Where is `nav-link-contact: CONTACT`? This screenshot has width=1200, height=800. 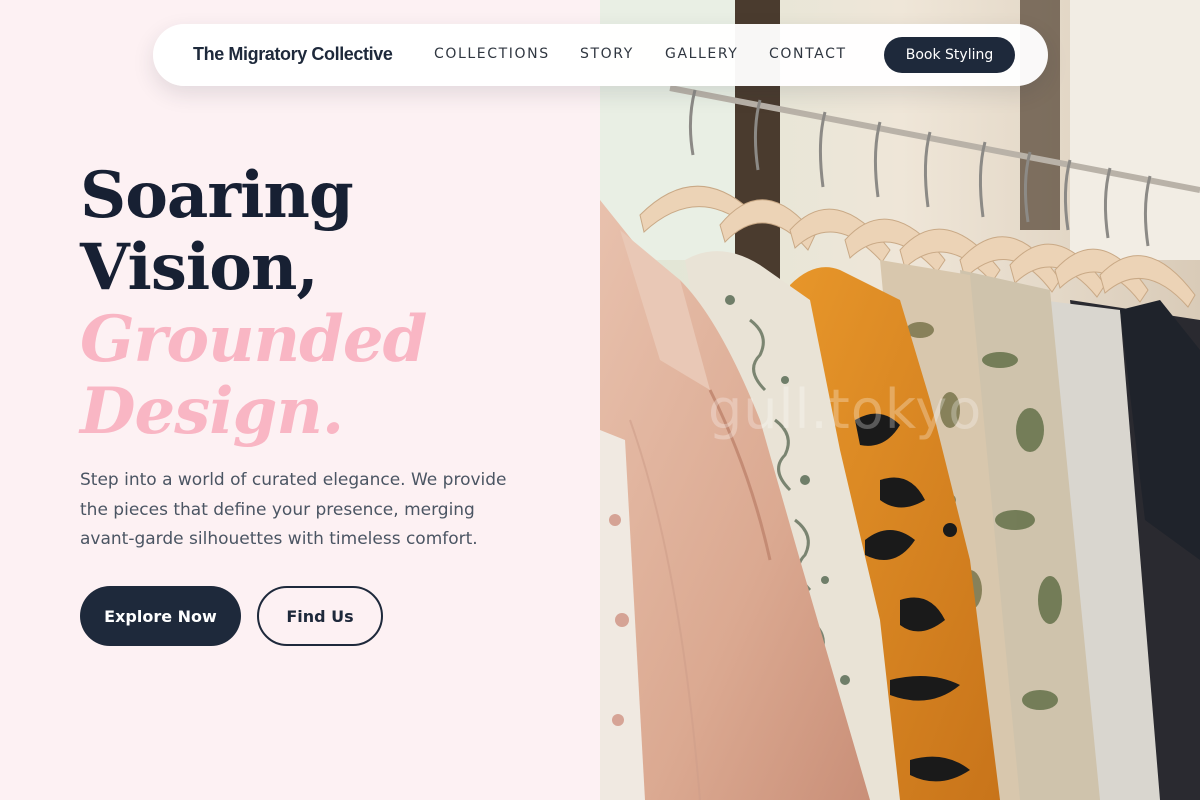 nav-link-contact: CONTACT is located at coordinates (808, 54).